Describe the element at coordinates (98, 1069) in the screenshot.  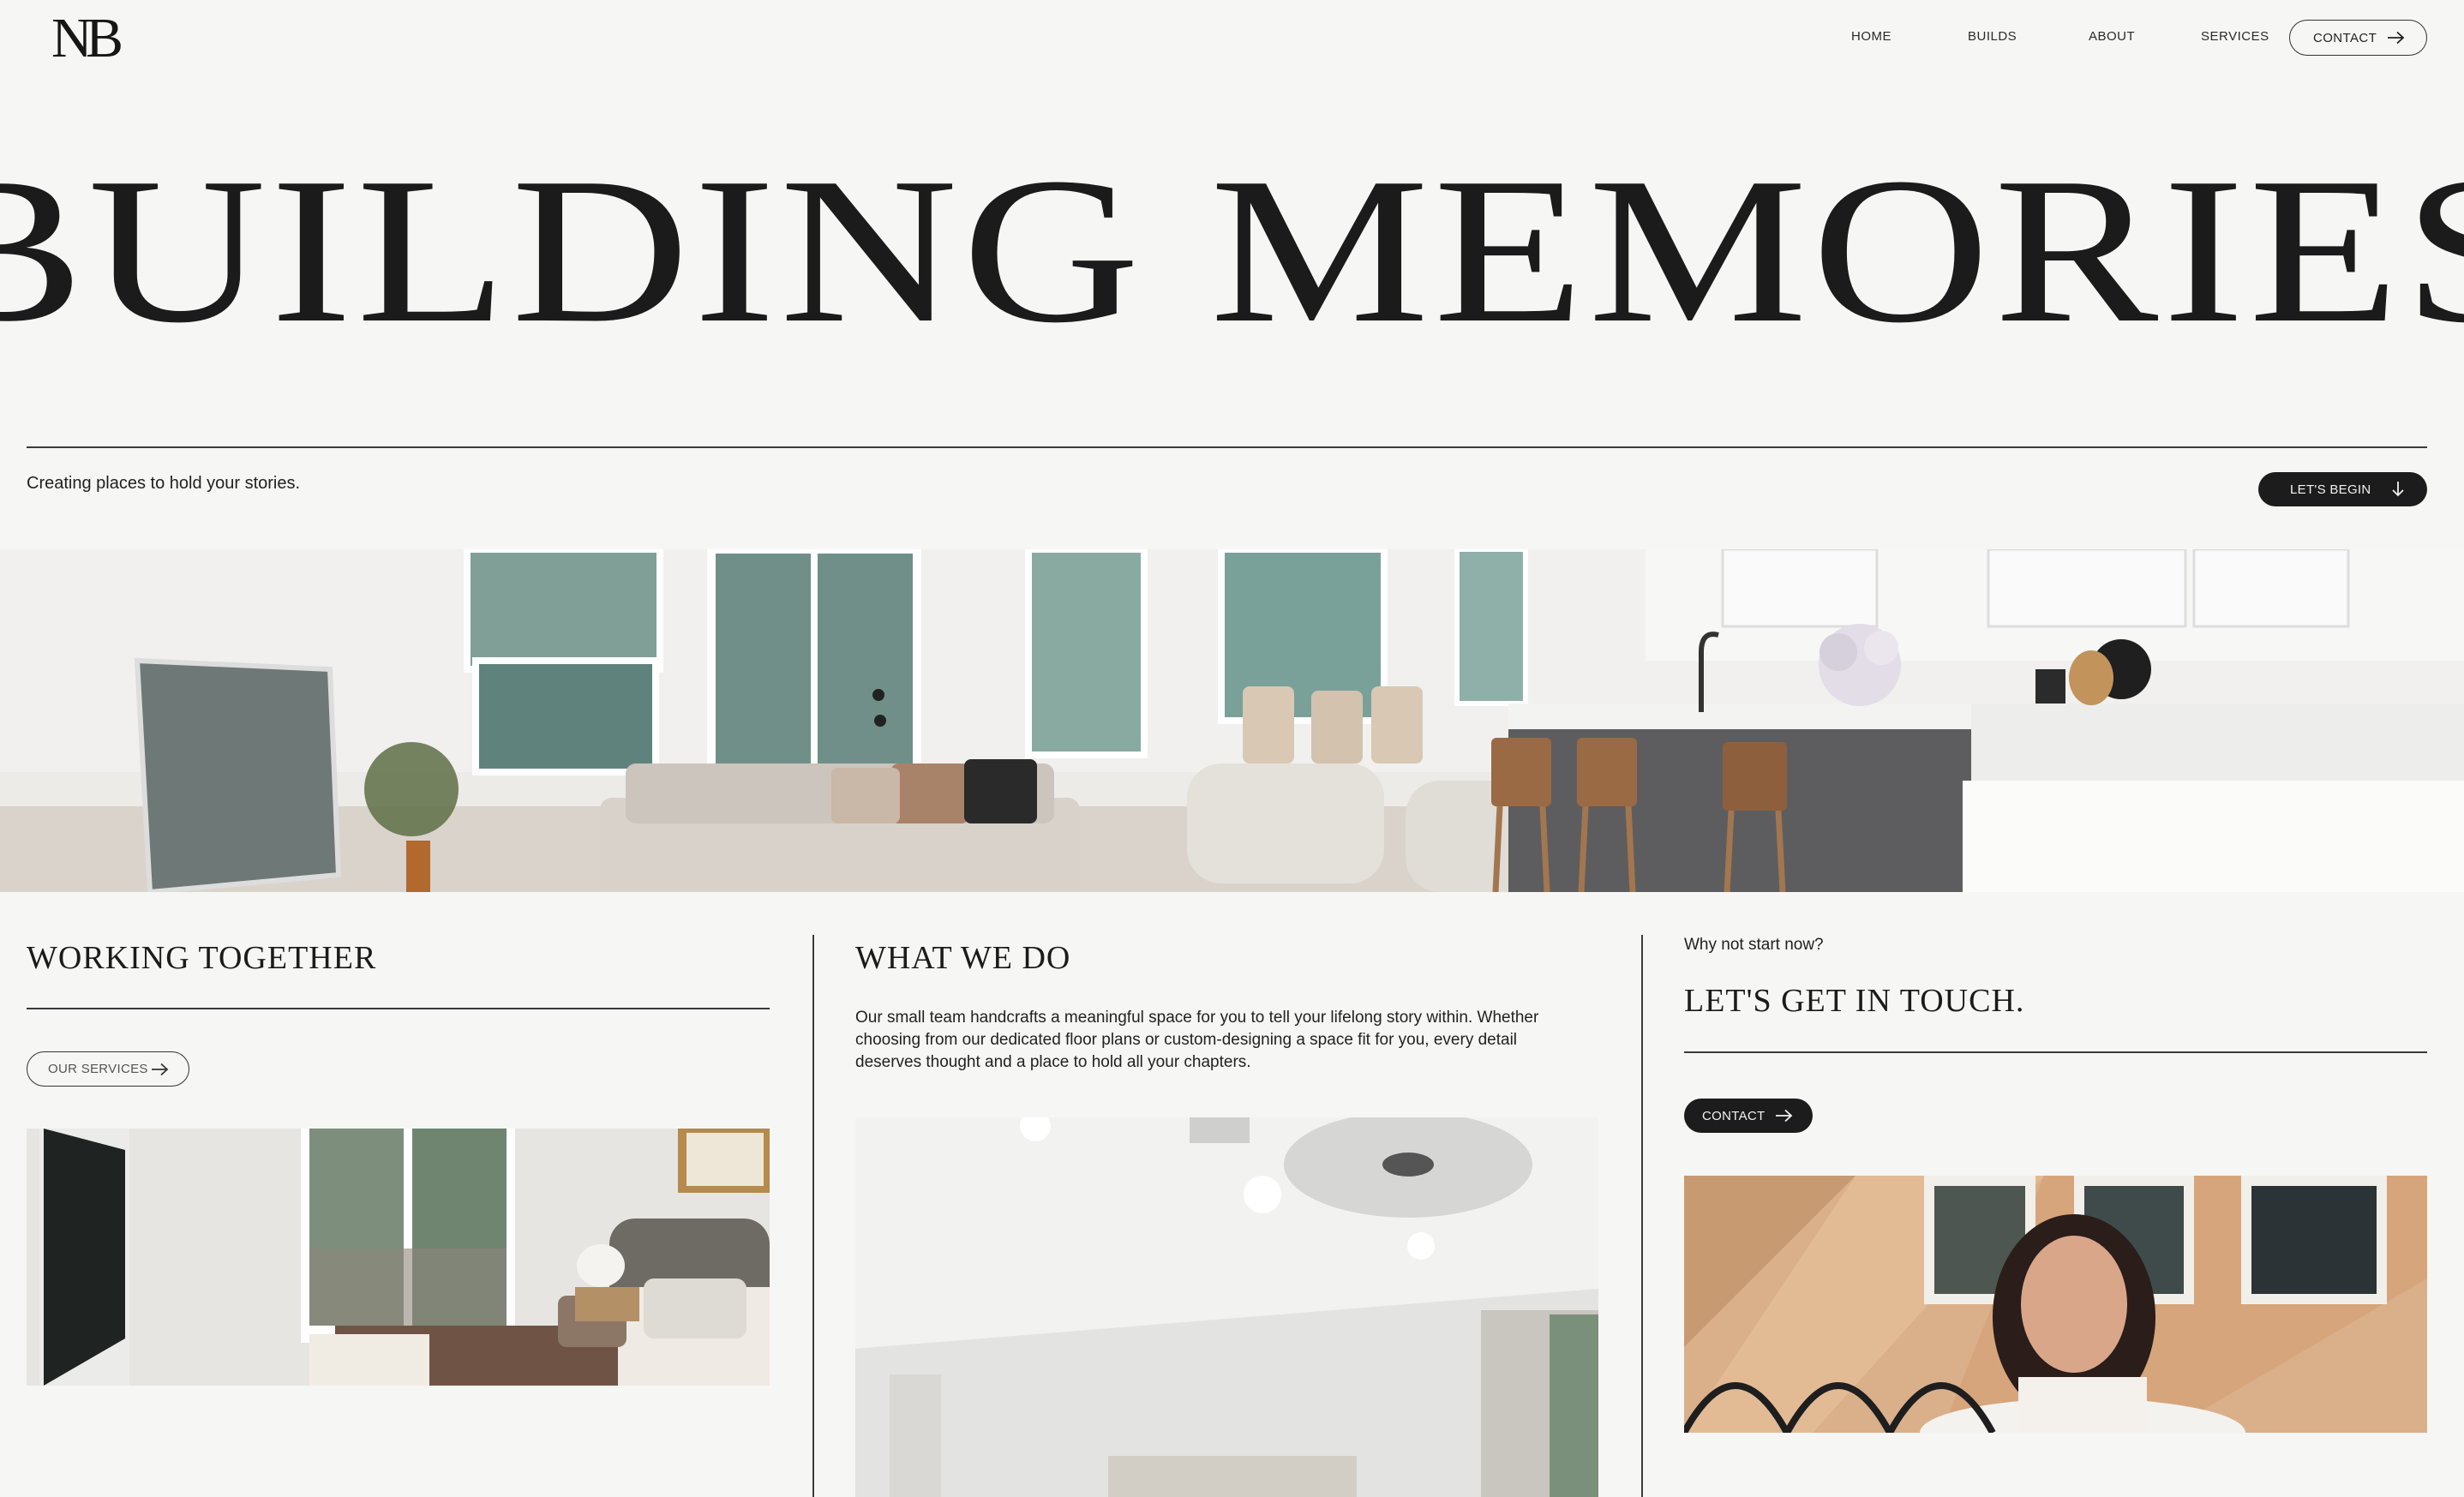
I see `our-services-label: OUR SERVICES` at that location.